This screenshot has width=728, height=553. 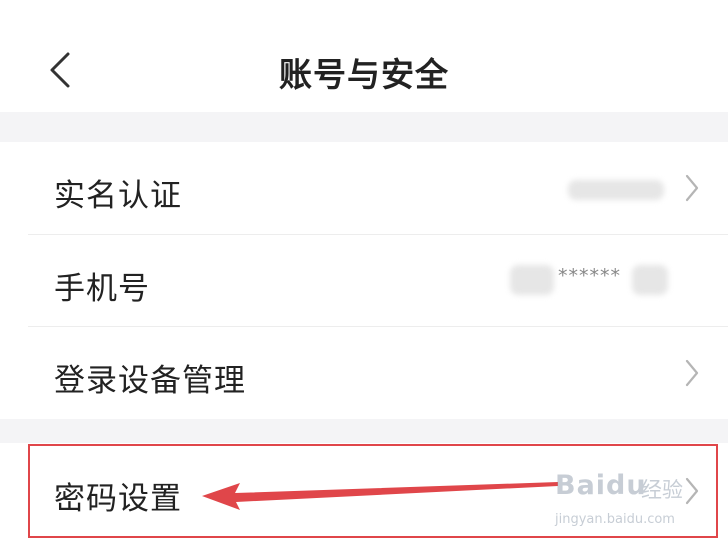 What do you see at coordinates (625, 503) in the screenshot?
I see `watermark: Baidu 经验 jingyan.baidu.com` at bounding box center [625, 503].